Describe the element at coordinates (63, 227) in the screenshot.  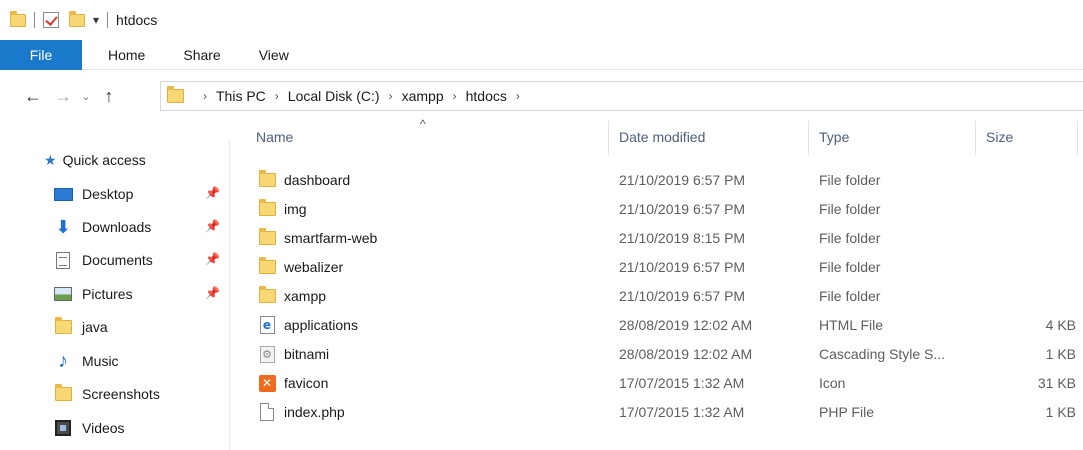
I see `download-arrow-icon: ⬇` at that location.